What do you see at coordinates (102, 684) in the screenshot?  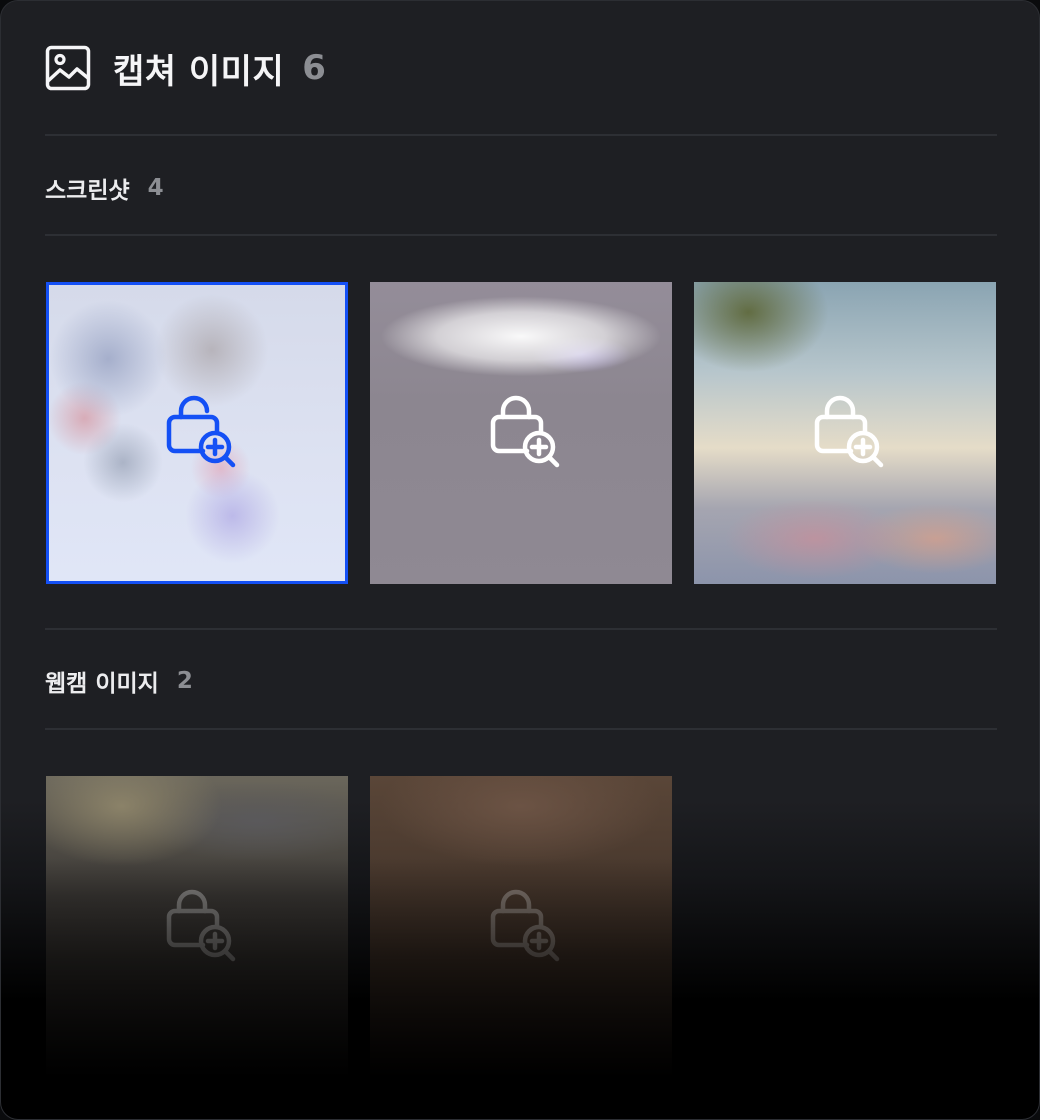 I see `section-label: 웹캠 이미지` at bounding box center [102, 684].